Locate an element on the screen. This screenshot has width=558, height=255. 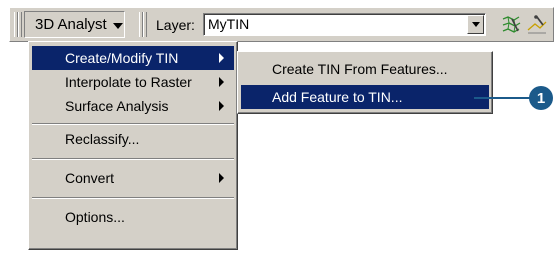
menu-item-create-modify-tin: Create/Modify TIN is located at coordinates (133, 58).